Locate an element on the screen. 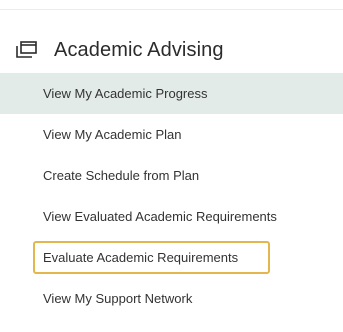  menu-item-label: Create Schedule from Plan is located at coordinates (121, 175).